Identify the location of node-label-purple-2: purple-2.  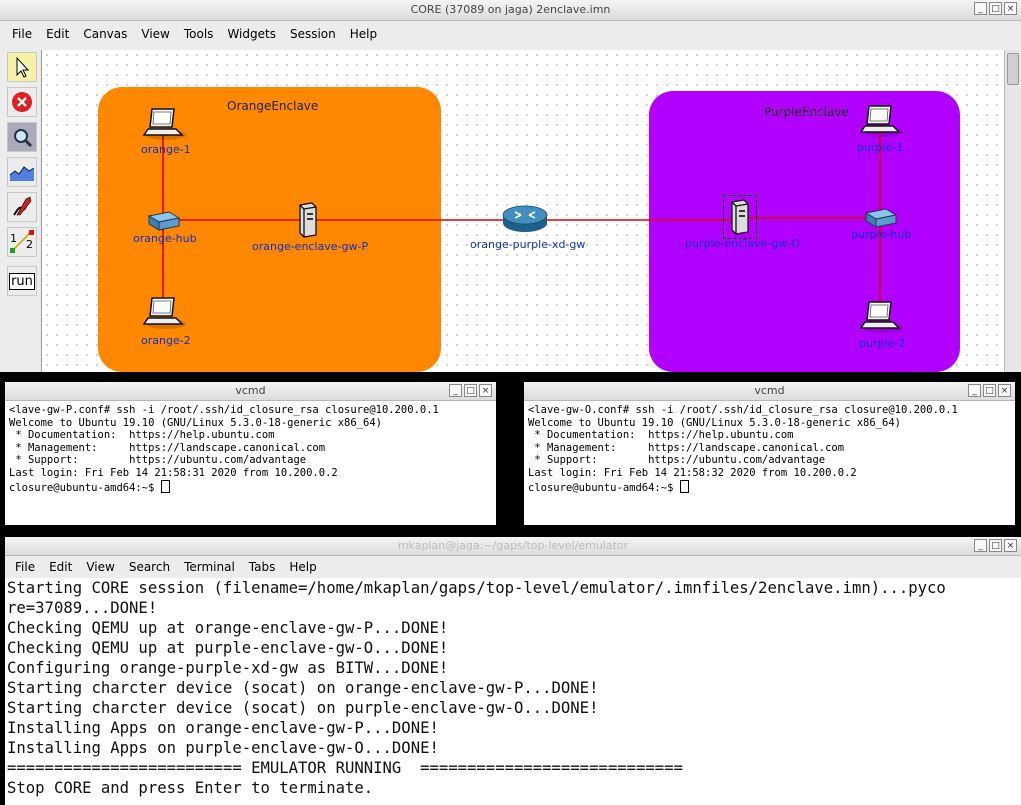
(882, 343).